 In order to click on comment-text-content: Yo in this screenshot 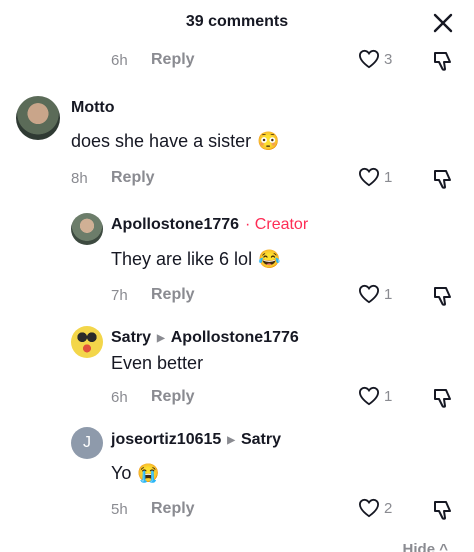, I will do `click(121, 473)`.